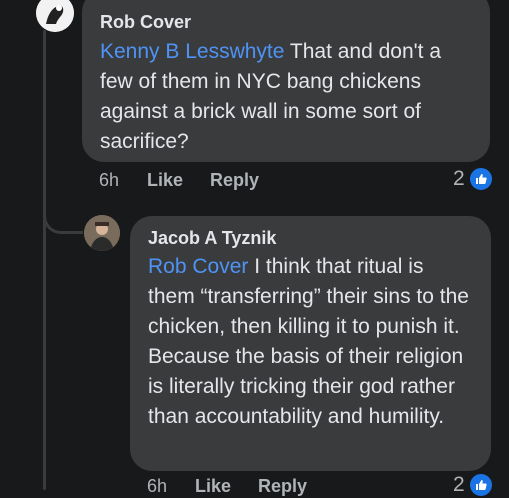  What do you see at coordinates (286, 22) in the screenshot?
I see `comment-author: Rob Cover` at bounding box center [286, 22].